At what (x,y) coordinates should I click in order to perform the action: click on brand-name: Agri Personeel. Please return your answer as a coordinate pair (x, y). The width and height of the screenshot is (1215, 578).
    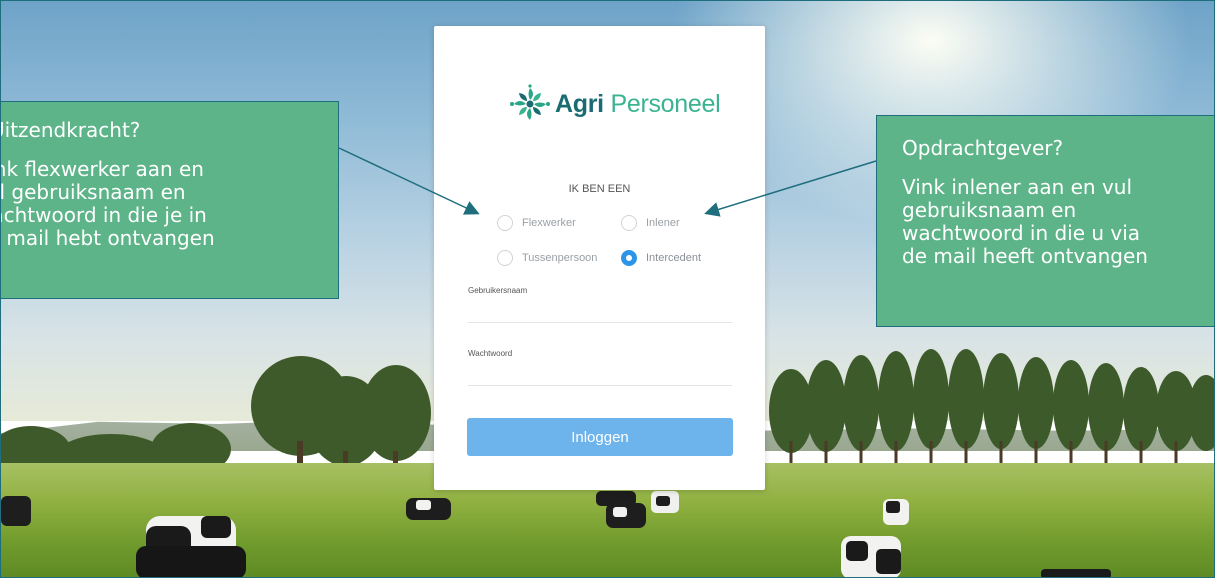
    Looking at the image, I should click on (638, 103).